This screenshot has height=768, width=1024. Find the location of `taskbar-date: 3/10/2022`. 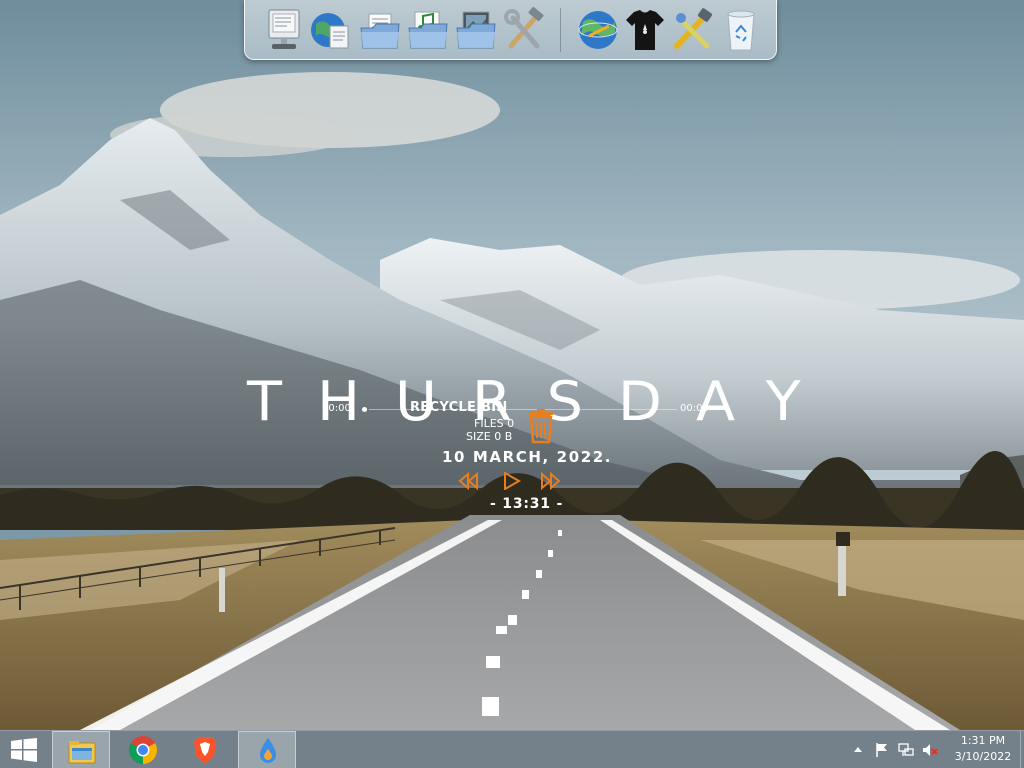

taskbar-date: 3/10/2022 is located at coordinates (983, 756).